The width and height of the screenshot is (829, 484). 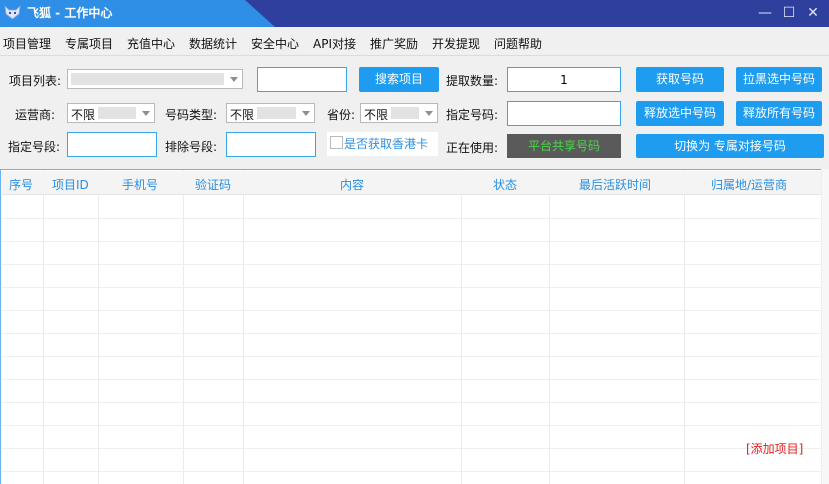 What do you see at coordinates (749, 184) in the screenshot?
I see `column-header-location-carrier: 归属地/运营商` at bounding box center [749, 184].